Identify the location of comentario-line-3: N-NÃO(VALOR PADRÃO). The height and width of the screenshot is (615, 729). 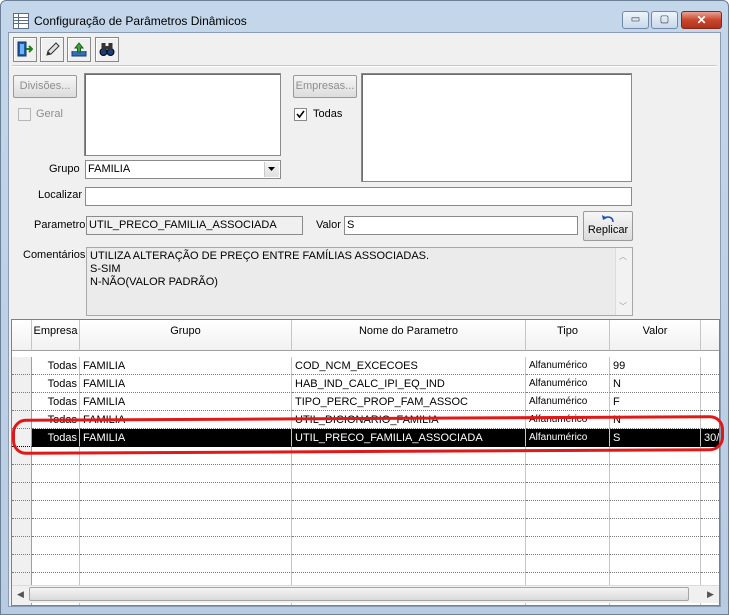
(154, 282).